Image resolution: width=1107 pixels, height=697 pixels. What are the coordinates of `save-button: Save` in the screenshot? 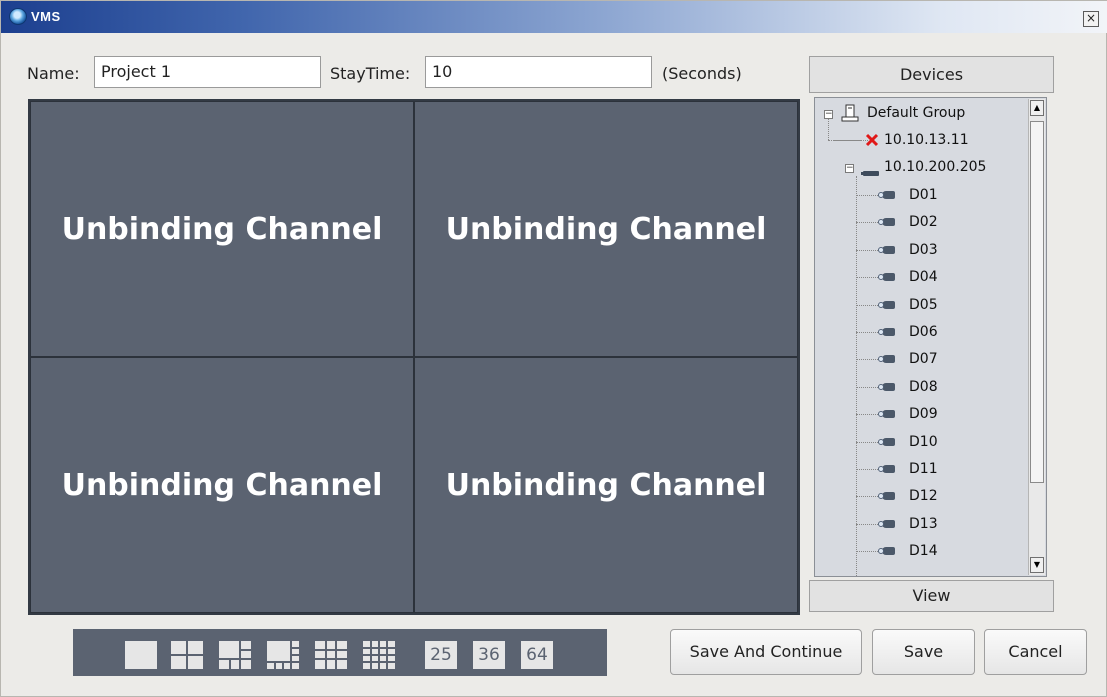 It's located at (923, 652).